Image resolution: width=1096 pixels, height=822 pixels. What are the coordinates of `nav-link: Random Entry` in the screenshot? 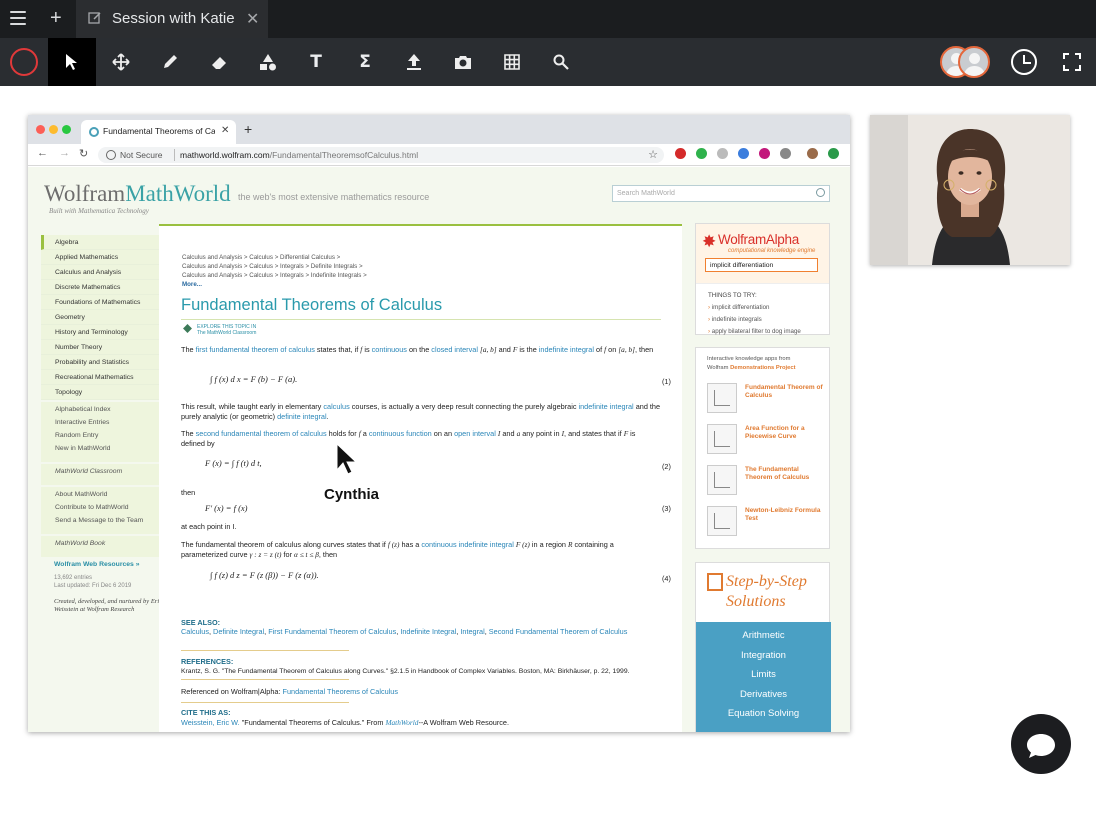 It's located at (107, 438).